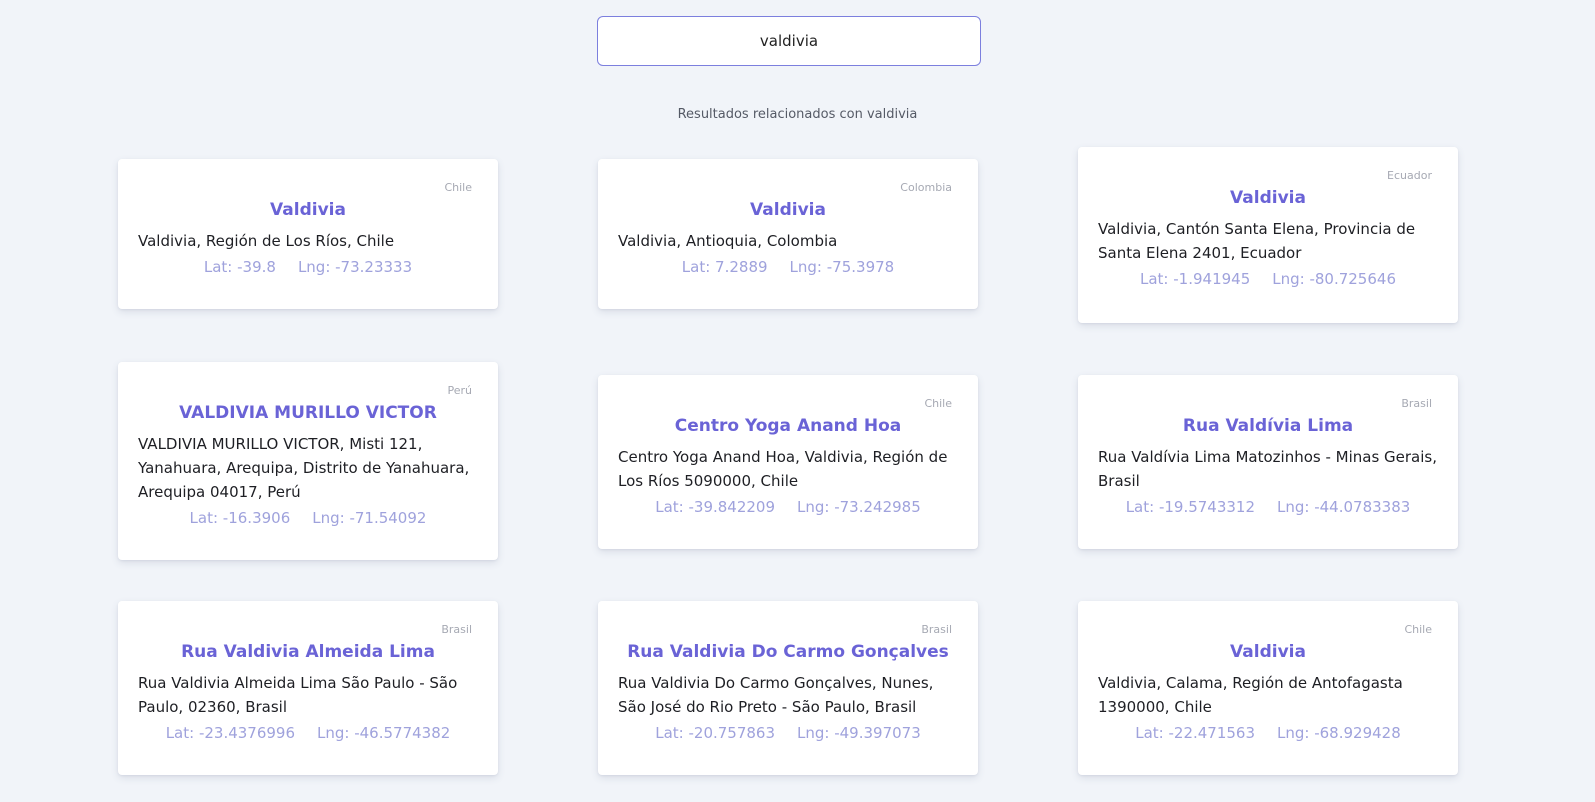 This screenshot has width=1595, height=802. I want to click on result-coordinates: Lat: 7.2889 Lng: -75.3978, so click(788, 267).